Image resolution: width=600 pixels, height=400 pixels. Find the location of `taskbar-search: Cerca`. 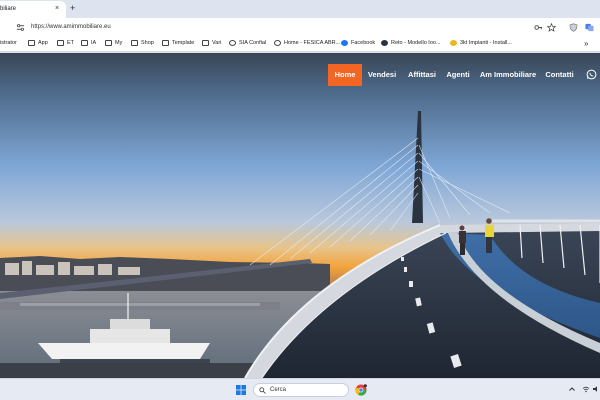

taskbar-search: Cerca is located at coordinates (301, 390).